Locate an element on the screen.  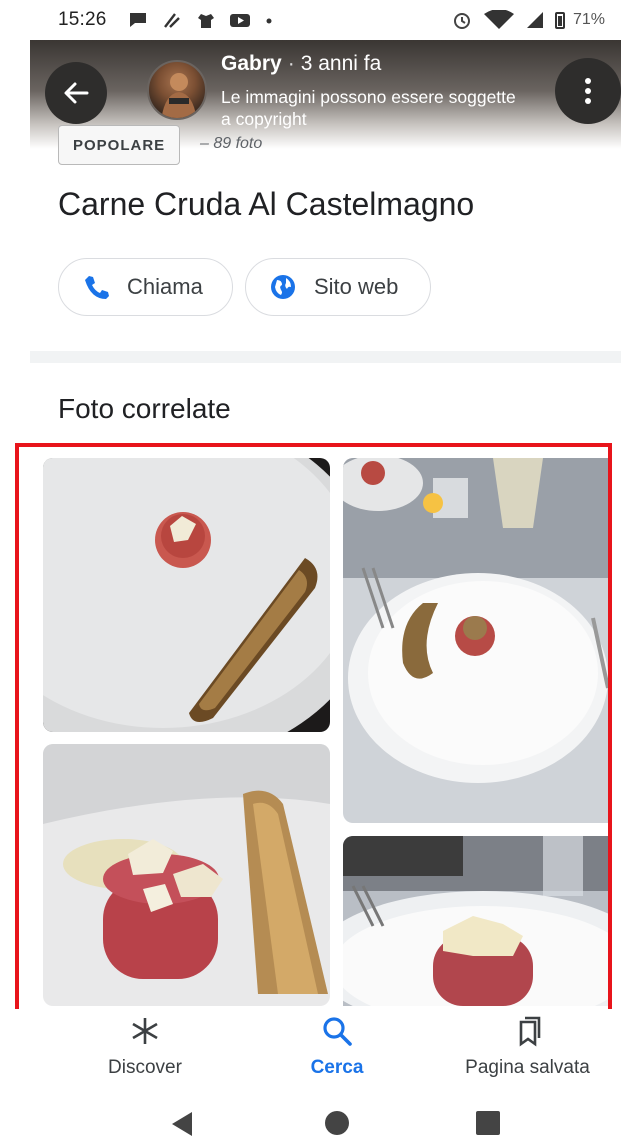
nav-discover-label: Discover is located at coordinates (145, 1067).